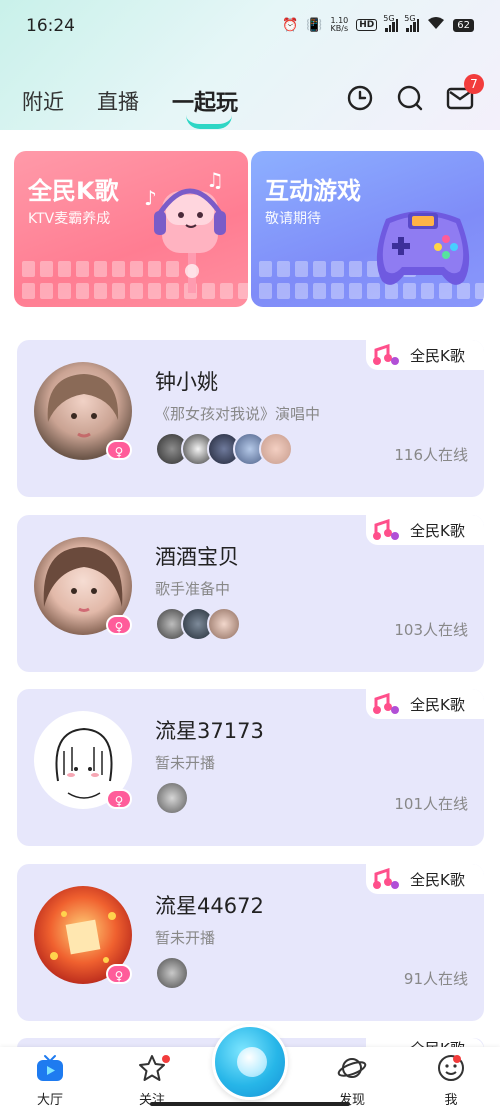 Image resolution: width=500 pixels, height=1110 pixels. What do you see at coordinates (367, 229) in the screenshot?
I see `banner-games: 互动游戏 敬请期待` at bounding box center [367, 229].